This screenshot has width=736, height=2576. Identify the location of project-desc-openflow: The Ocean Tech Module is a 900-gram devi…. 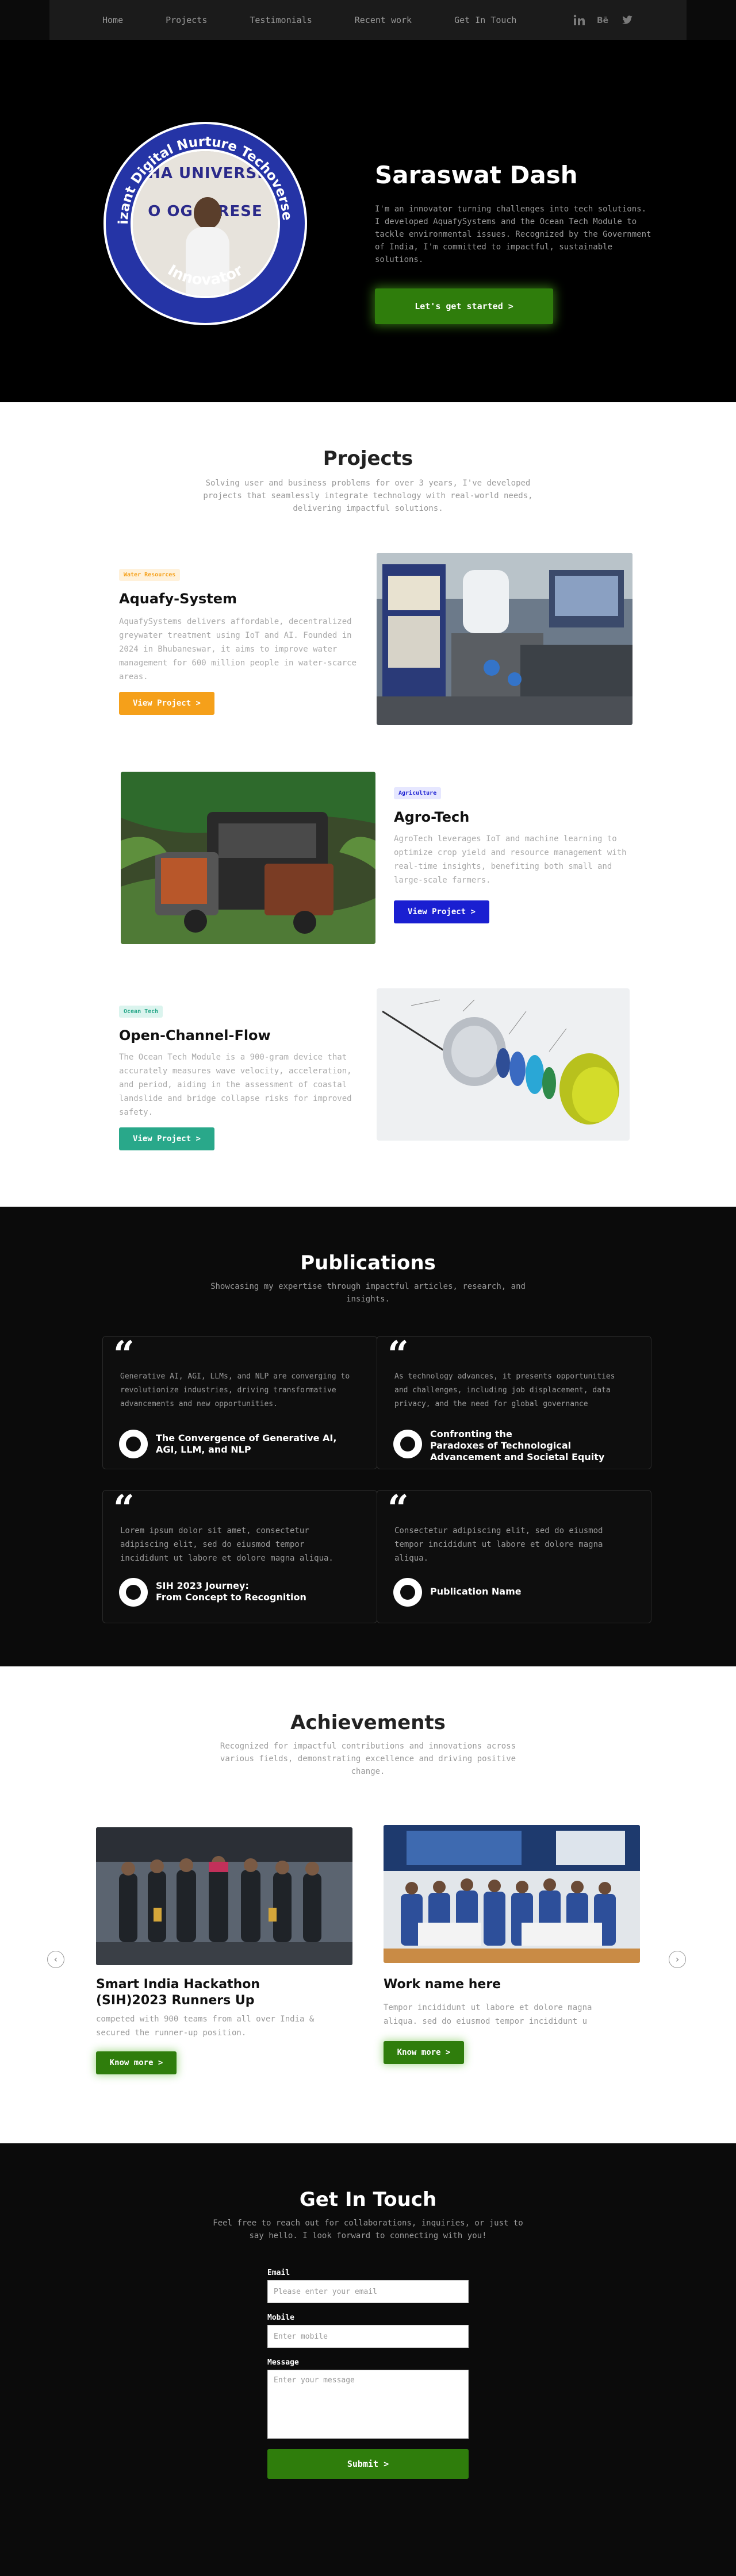
(235, 1085).